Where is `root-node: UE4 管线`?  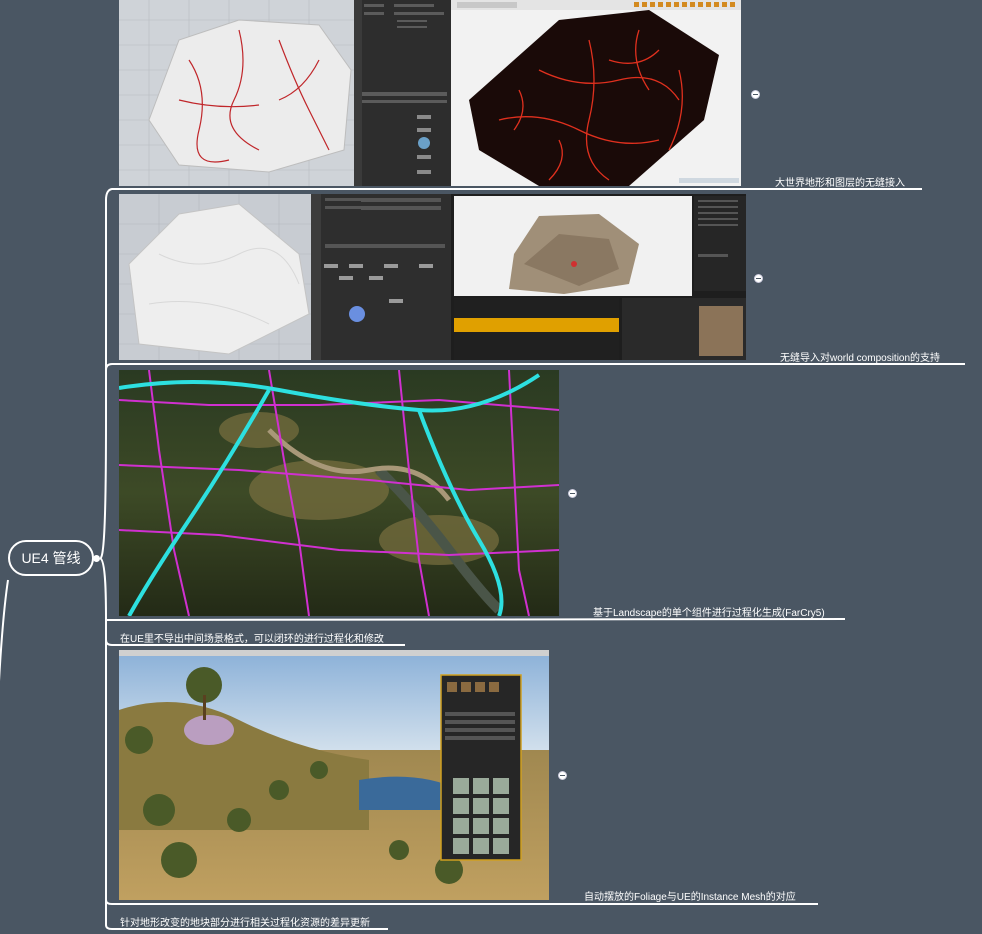 root-node: UE4 管线 is located at coordinates (51, 558).